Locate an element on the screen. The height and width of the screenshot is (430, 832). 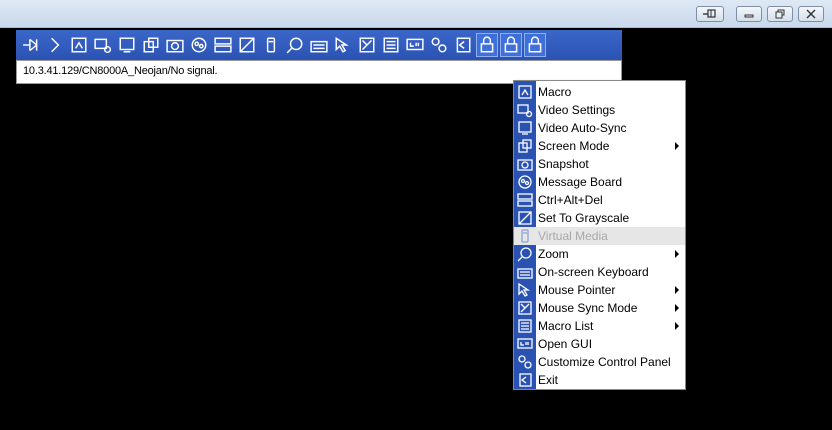
menu-item-mouse-sync-mode: Mouse Sync Mode is located at coordinates (599, 308).